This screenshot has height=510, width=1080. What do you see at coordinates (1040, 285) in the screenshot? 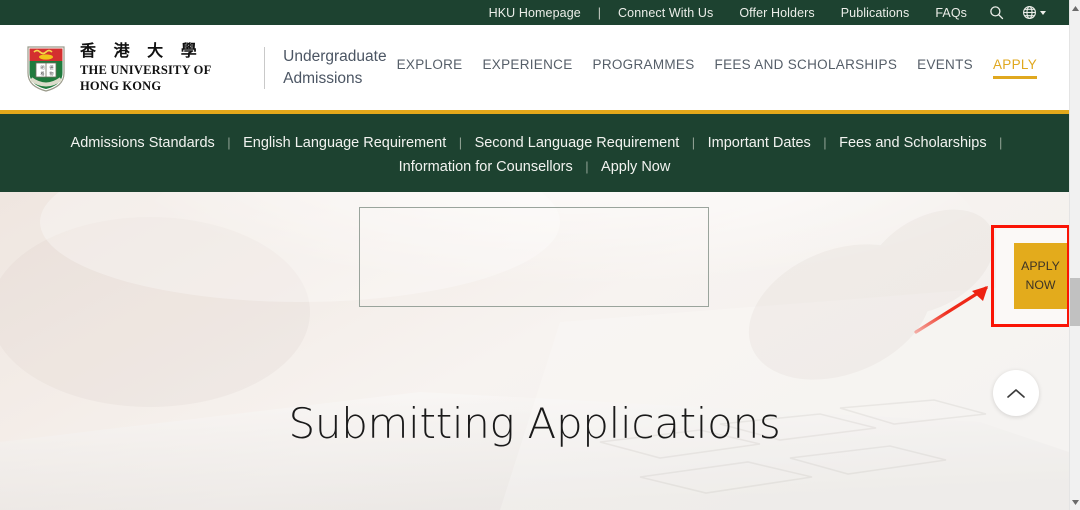
I see `apply-now-label-line2: NOW` at bounding box center [1040, 285].